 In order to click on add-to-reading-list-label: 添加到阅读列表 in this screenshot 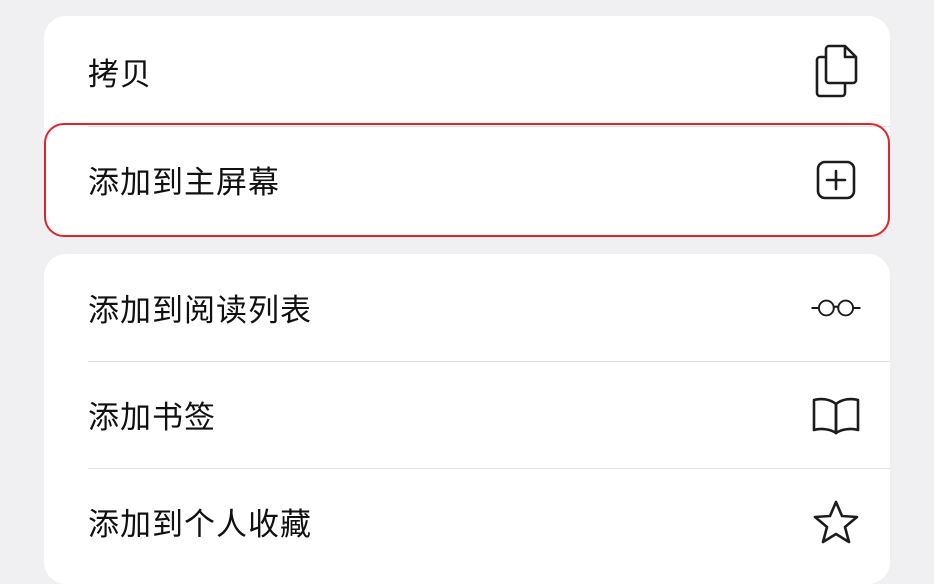, I will do `click(200, 311)`.